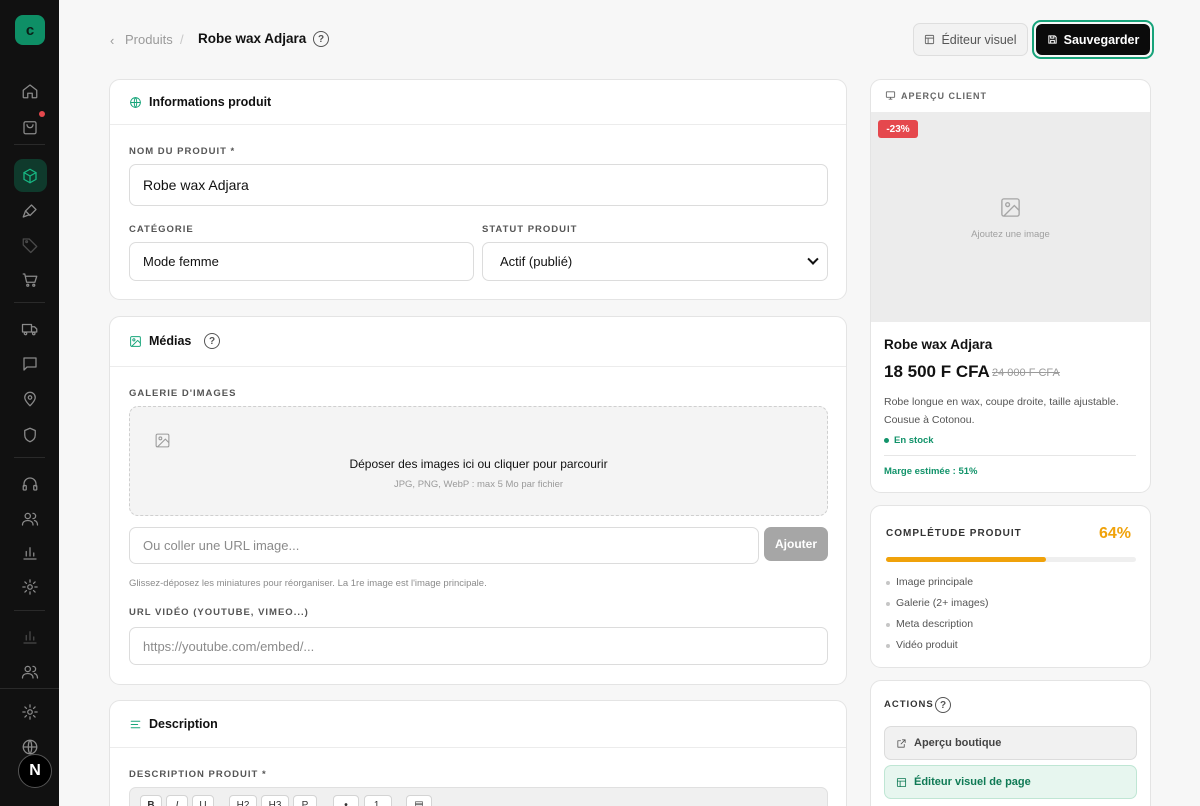 This screenshot has height=806, width=1200. I want to click on globe-icon, so click(135, 102).